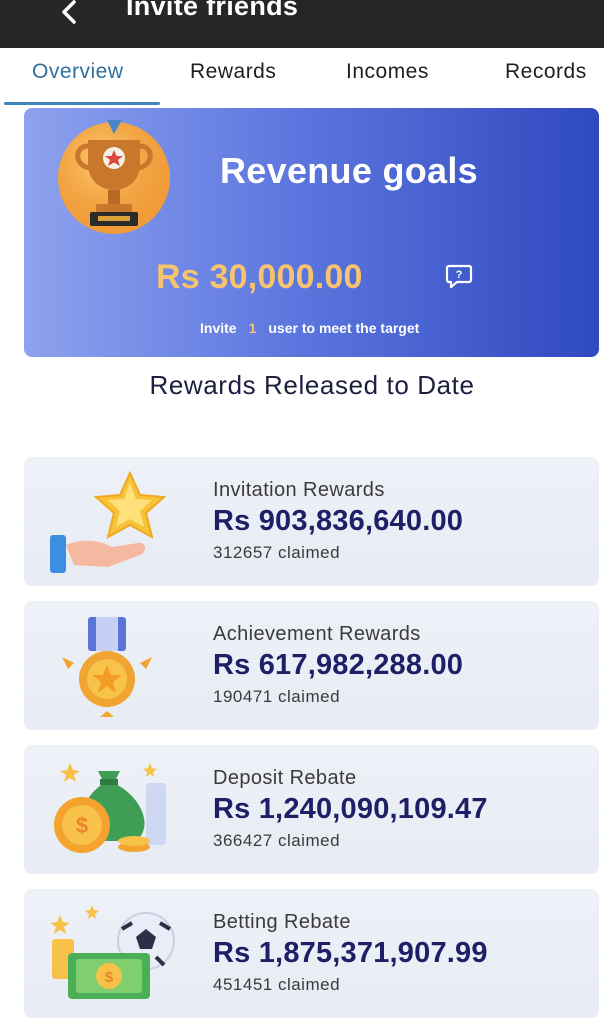 The width and height of the screenshot is (604, 1024). I want to click on top-bar: Invite friends, so click(302, 24).